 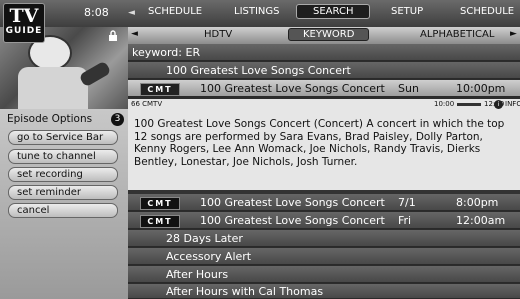 I want to click on group-title: 100 Greatest Love Songs Concert, so click(x=258, y=70).